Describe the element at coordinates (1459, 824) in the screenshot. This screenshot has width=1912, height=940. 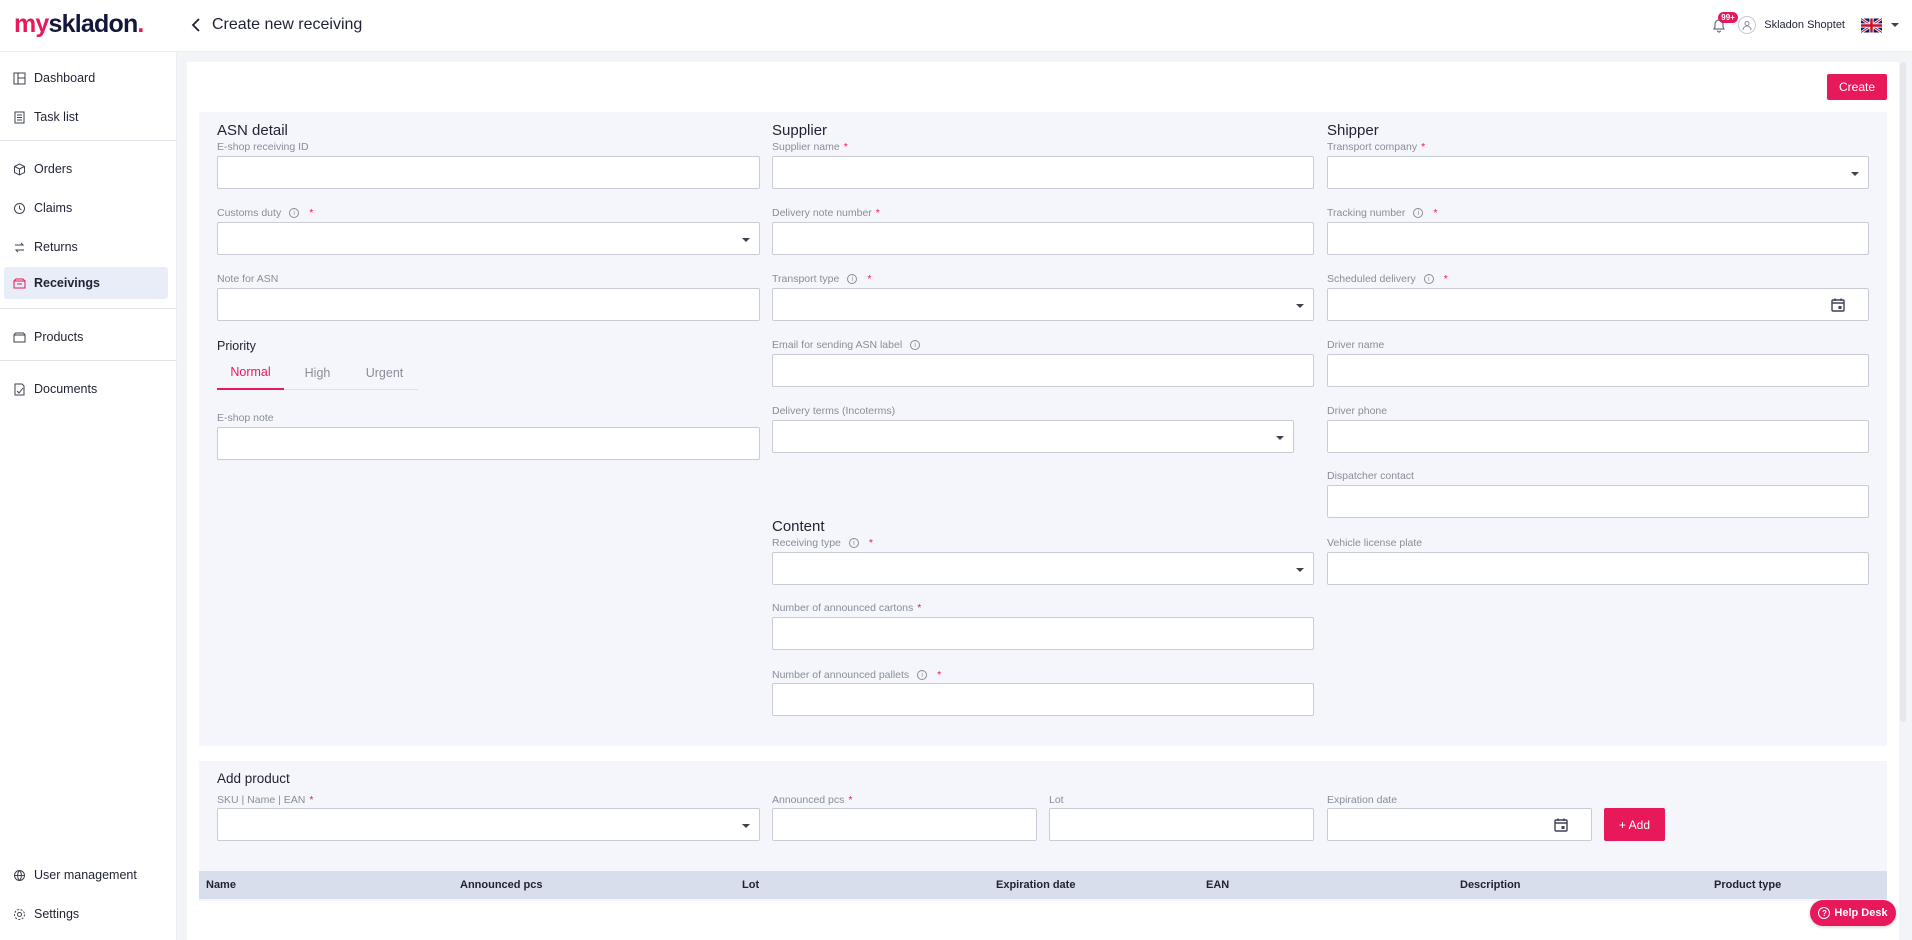
I see `expiration-date-input` at that location.